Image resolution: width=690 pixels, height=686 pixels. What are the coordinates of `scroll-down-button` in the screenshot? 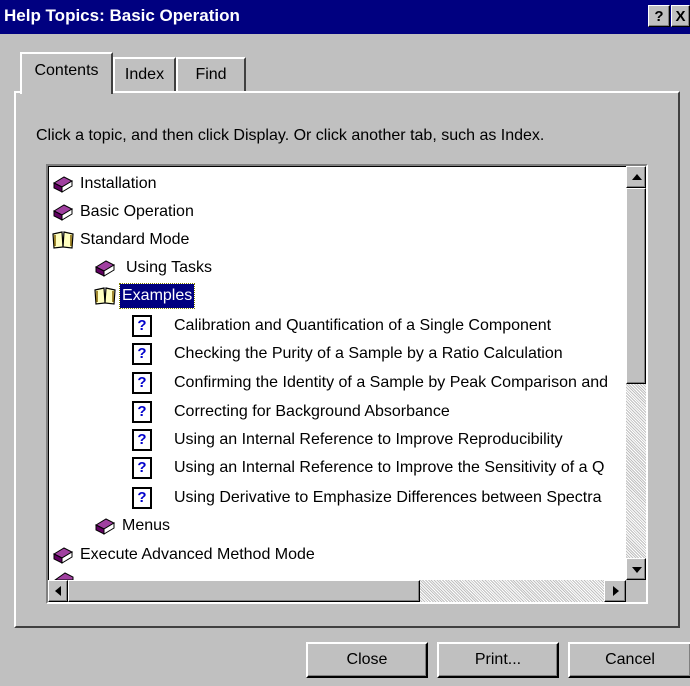 It's located at (636, 569).